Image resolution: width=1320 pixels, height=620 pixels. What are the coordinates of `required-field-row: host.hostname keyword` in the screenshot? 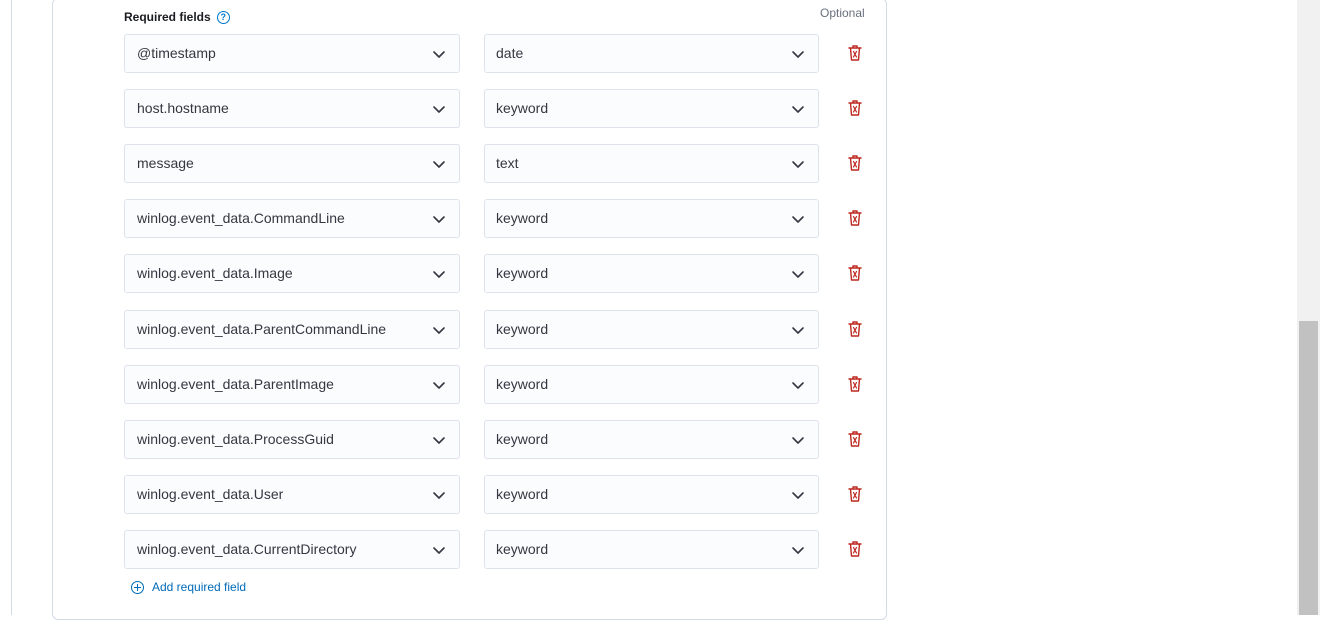 It's located at (499, 108).